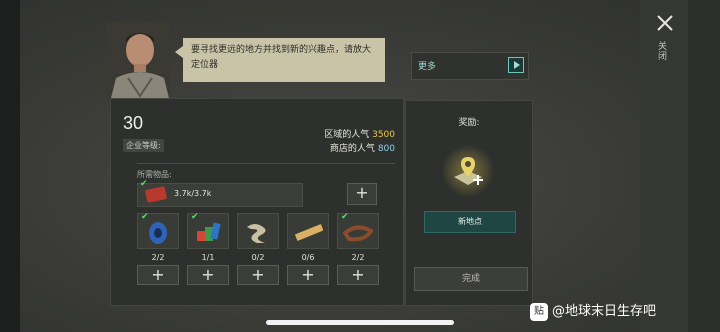 This screenshot has height=332, width=720. I want to click on home-indicator, so click(360, 322).